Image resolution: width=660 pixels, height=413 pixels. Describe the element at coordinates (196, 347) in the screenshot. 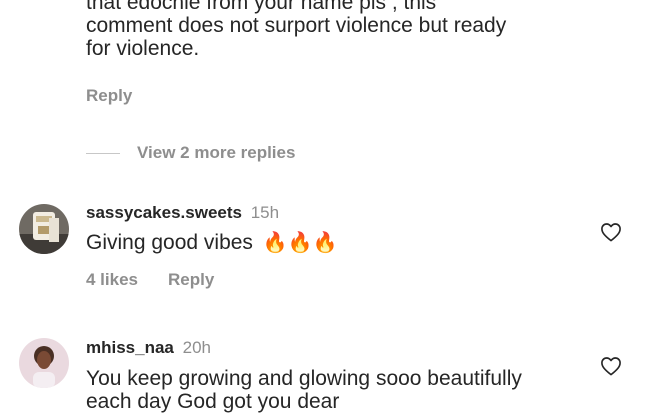

I see `timestamp: 20h` at that location.